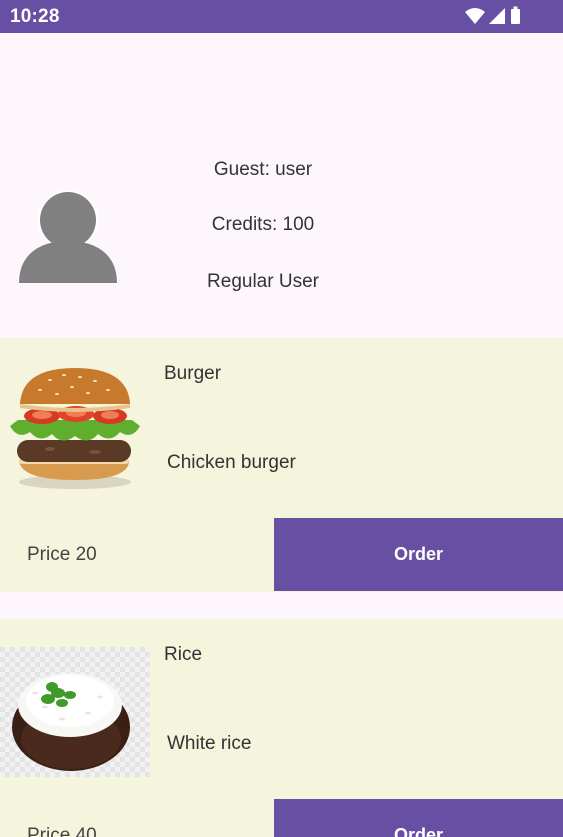  Describe the element at coordinates (75, 712) in the screenshot. I see `rice-image` at that location.